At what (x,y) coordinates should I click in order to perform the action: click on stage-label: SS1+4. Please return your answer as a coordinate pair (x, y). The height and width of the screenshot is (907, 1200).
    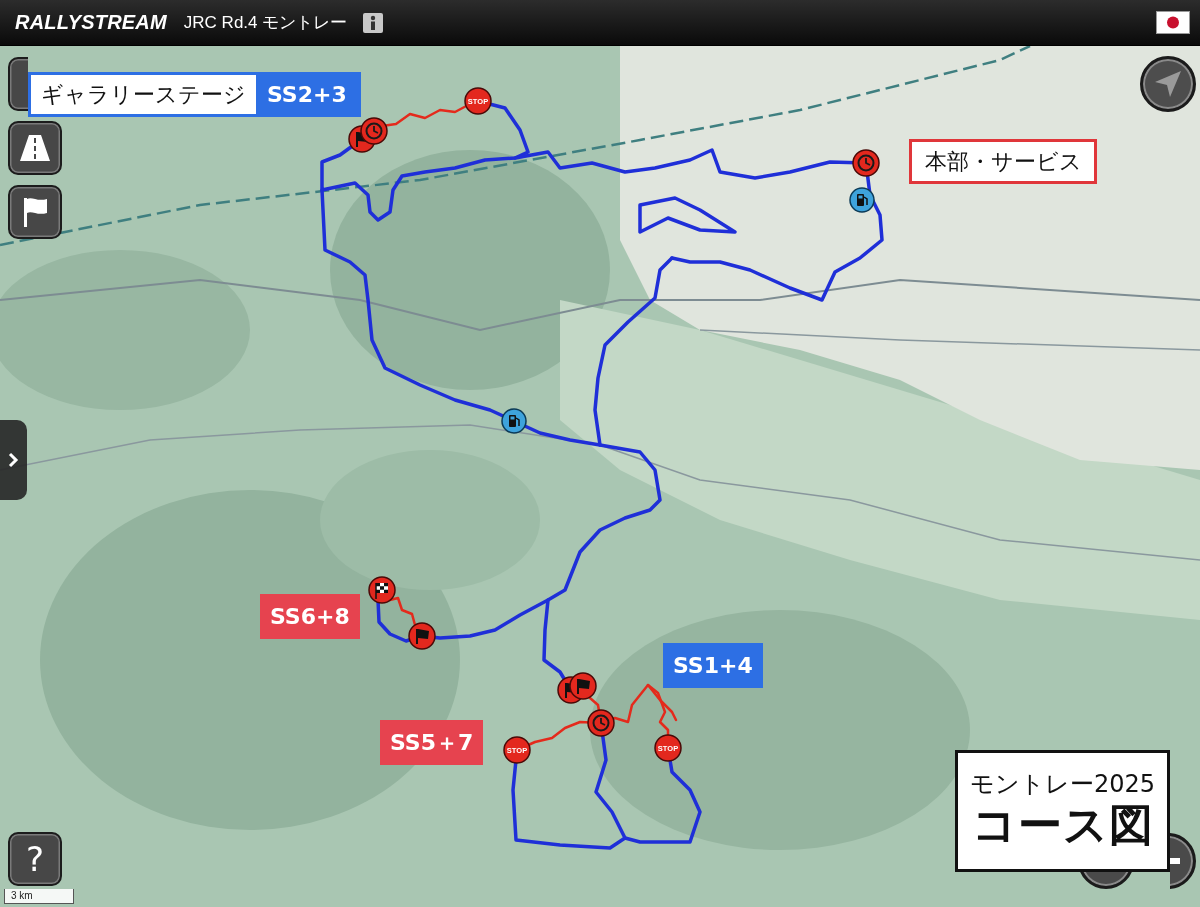
    Looking at the image, I should click on (713, 665).